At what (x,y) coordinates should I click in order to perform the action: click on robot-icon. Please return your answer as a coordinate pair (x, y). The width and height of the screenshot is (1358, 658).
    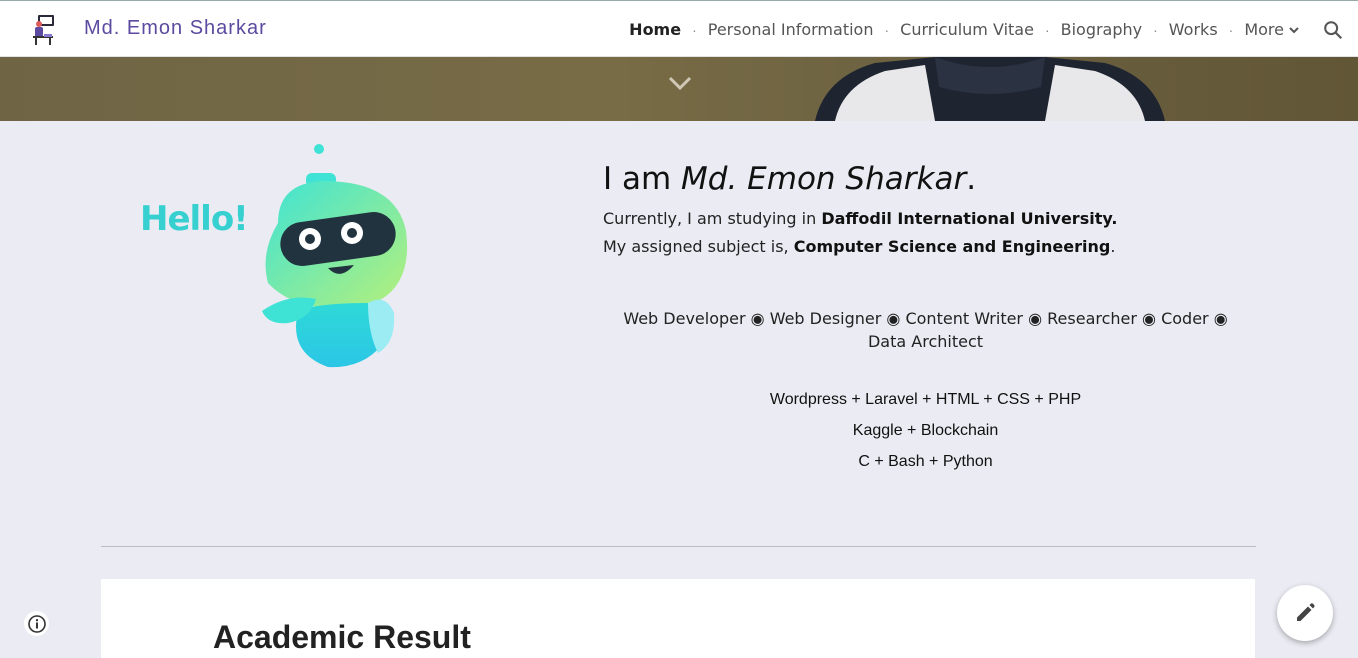
    Looking at the image, I should click on (335, 256).